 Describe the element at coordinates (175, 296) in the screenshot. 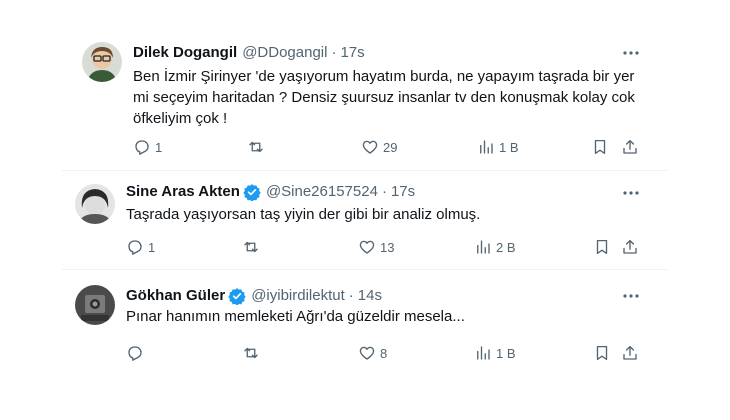

I see `author-name: Gökhan Güler` at that location.